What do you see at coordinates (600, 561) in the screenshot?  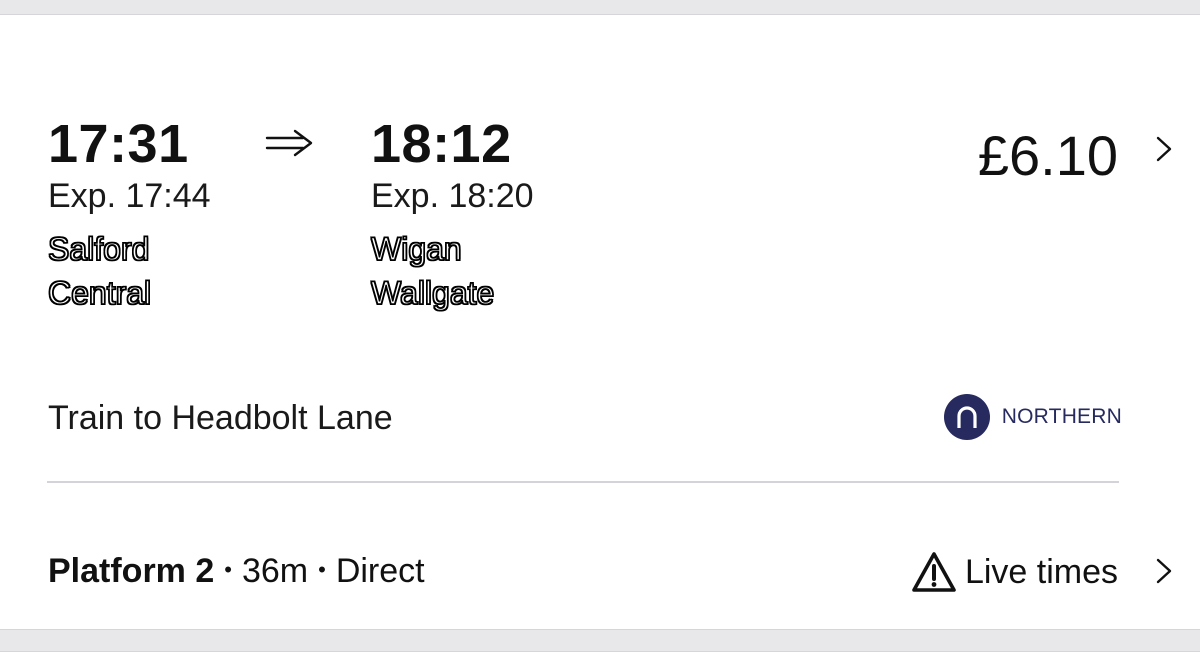 I see `journey-details-row: Platform 2 • 36m • Direct Live times` at bounding box center [600, 561].